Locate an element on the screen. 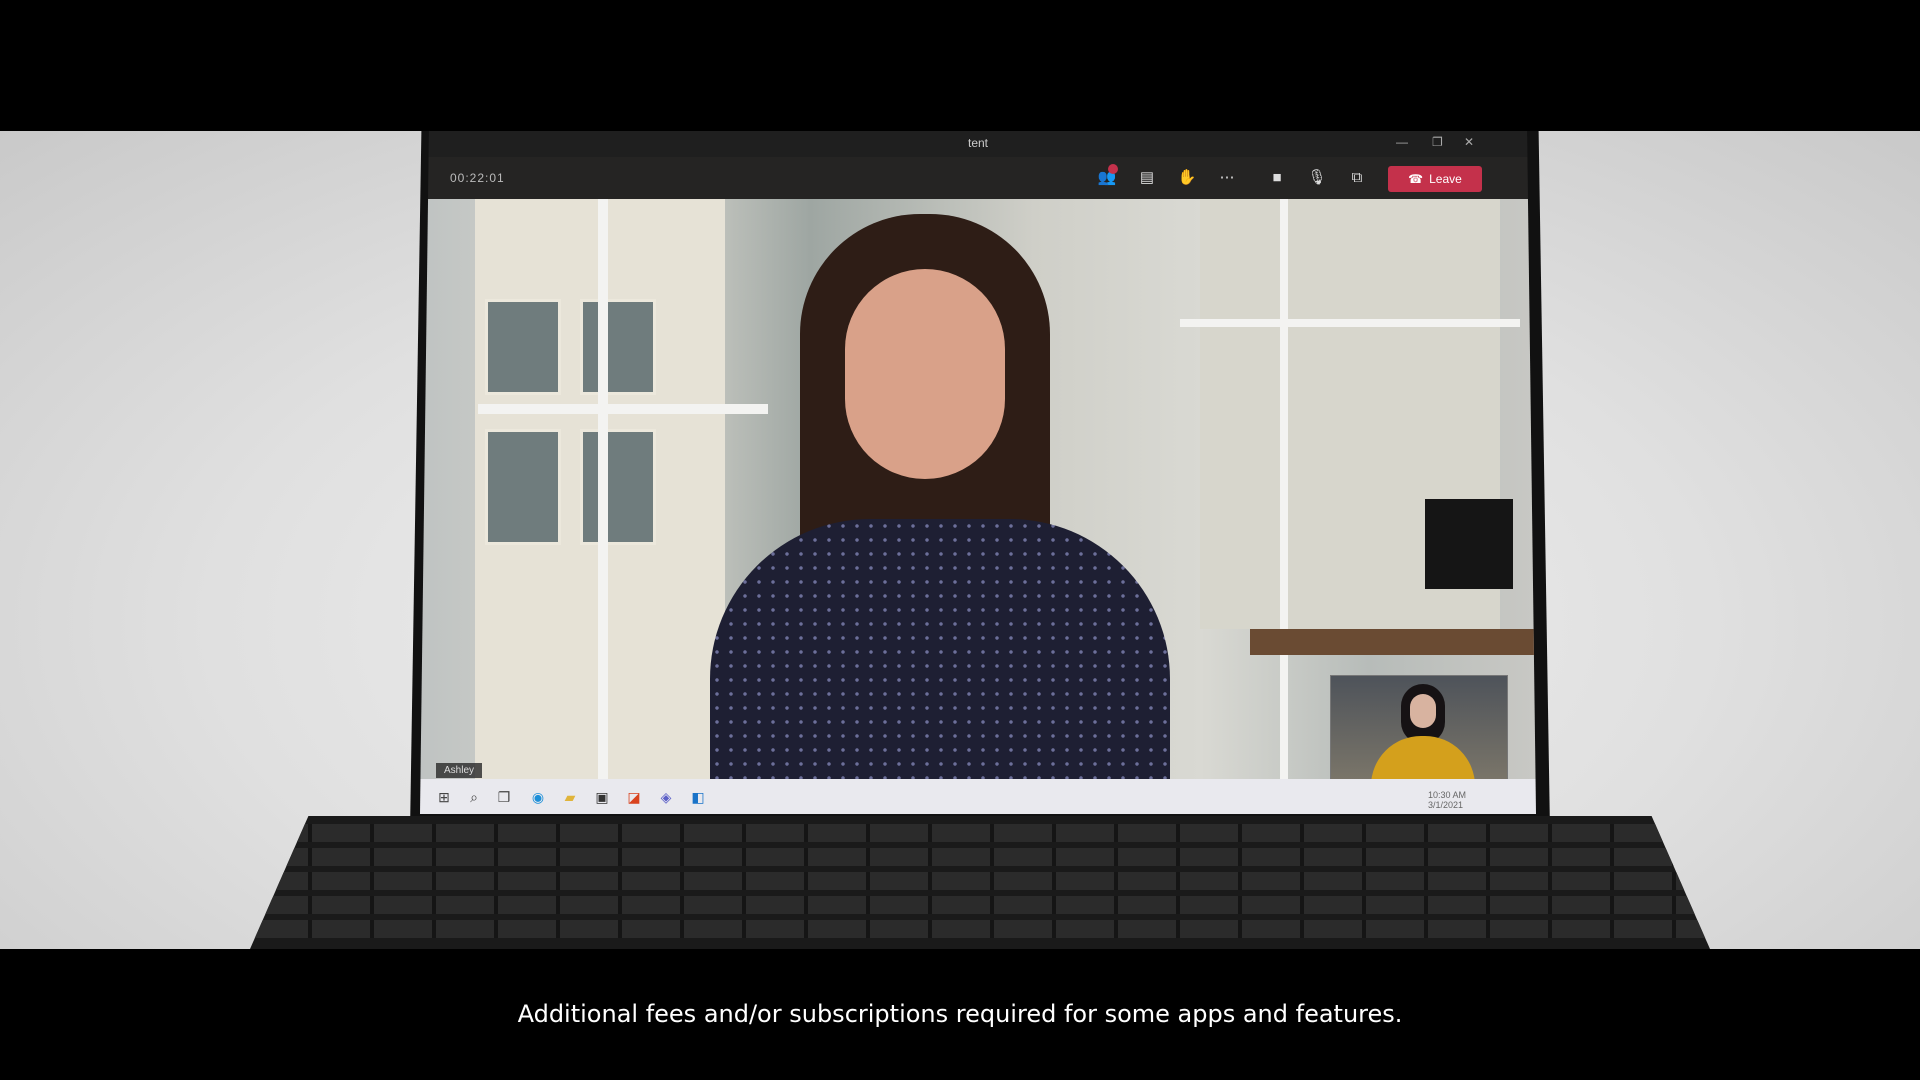 The width and height of the screenshot is (1920, 1080). participants-icon: 👥 is located at coordinates (1107, 176).